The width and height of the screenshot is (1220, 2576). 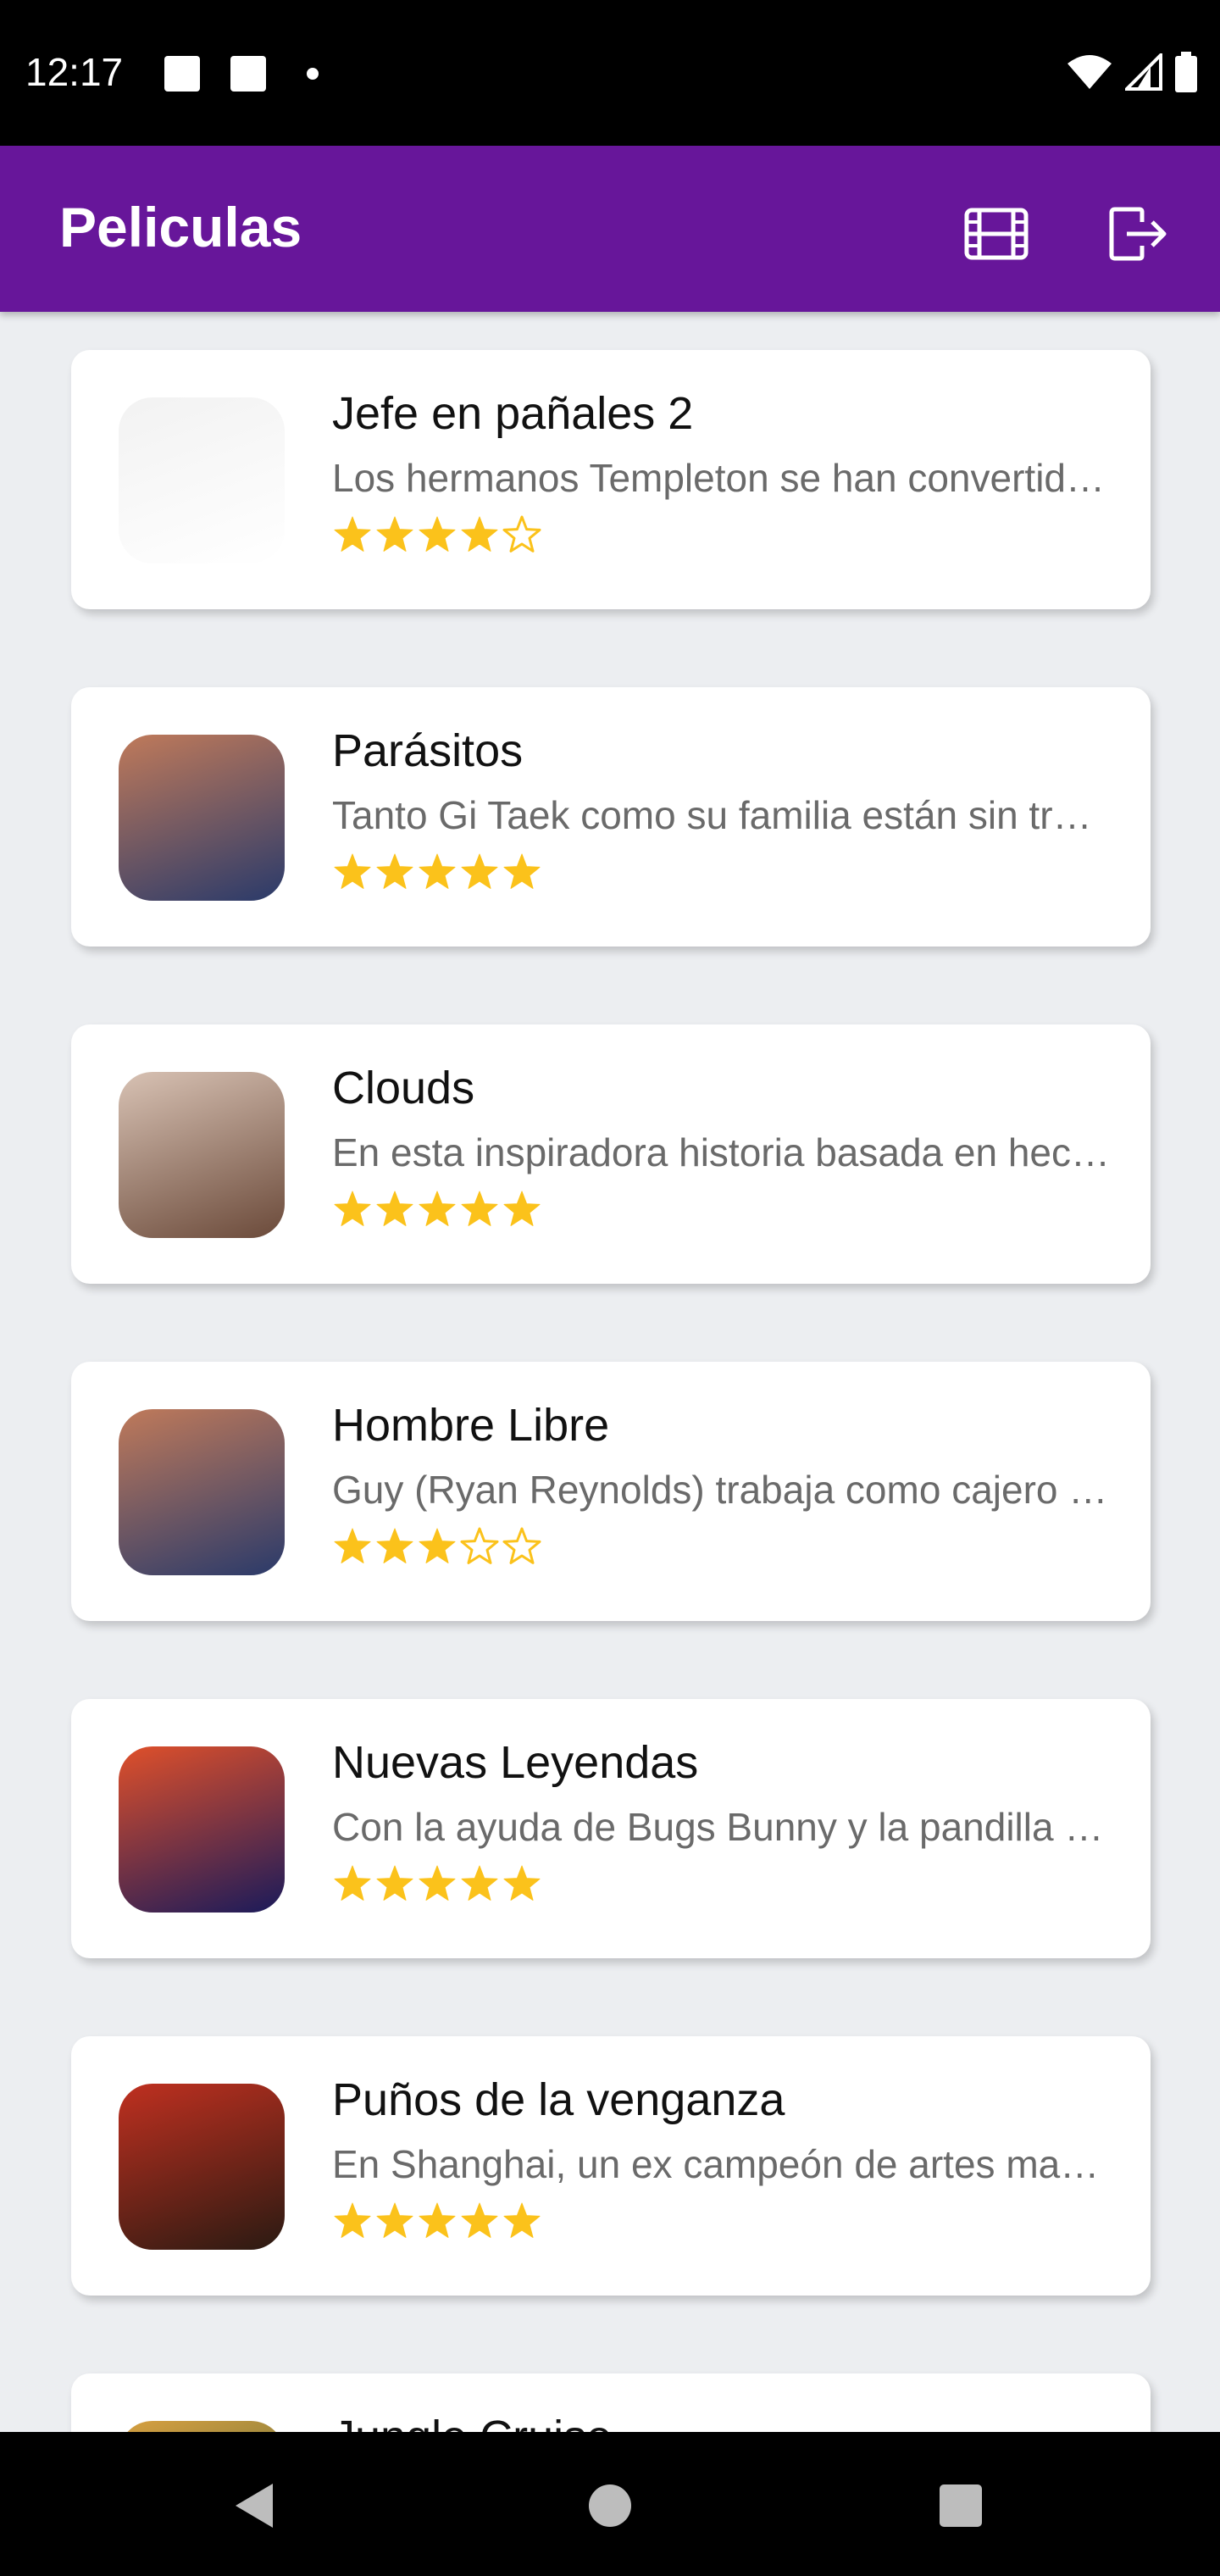 What do you see at coordinates (722, 2421) in the screenshot?
I see `movie-title: Jungle Cruise` at bounding box center [722, 2421].